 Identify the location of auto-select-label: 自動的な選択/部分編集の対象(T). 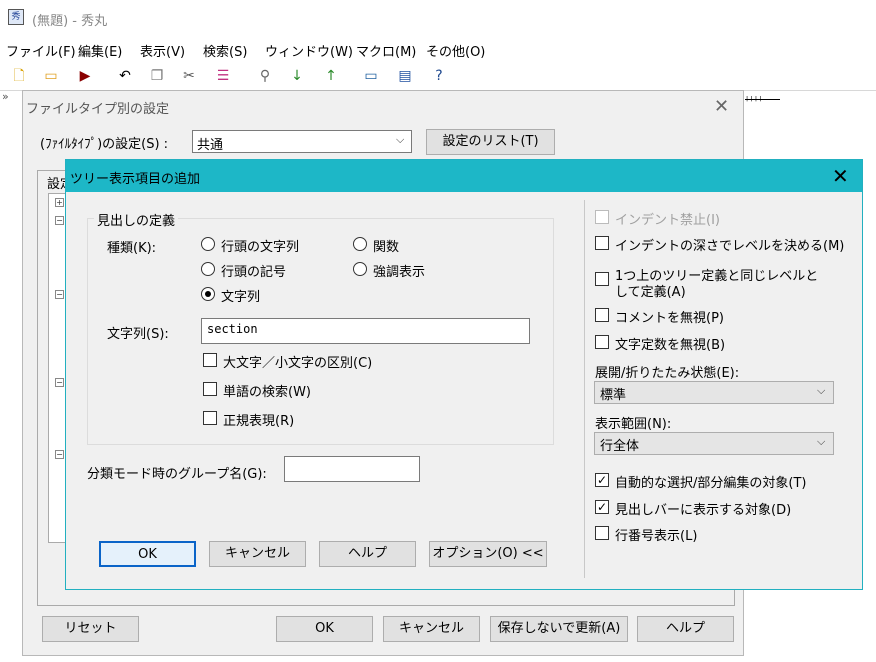
(710, 481).